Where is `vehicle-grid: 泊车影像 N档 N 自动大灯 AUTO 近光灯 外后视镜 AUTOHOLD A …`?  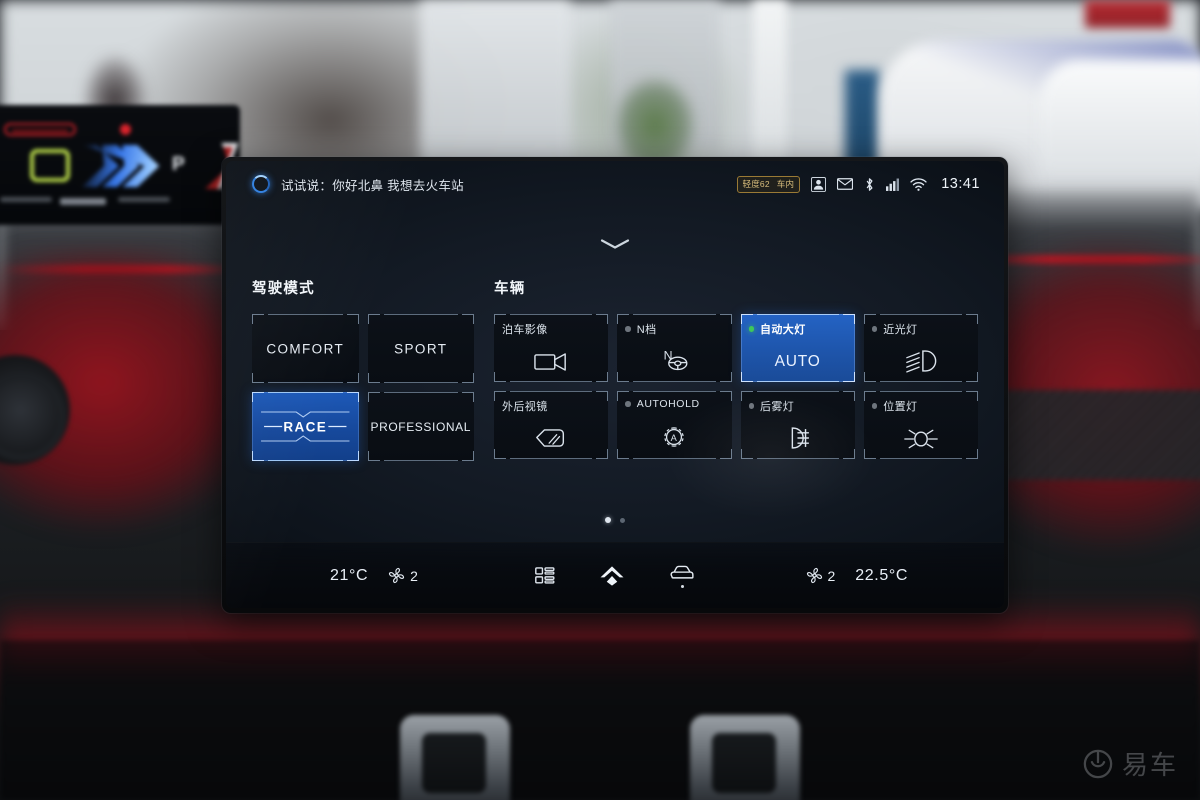
vehicle-grid: 泊车影像 N档 N 自动大灯 AUTO 近光灯 外后视镜 AUTOHOLD A … is located at coordinates (736, 386).